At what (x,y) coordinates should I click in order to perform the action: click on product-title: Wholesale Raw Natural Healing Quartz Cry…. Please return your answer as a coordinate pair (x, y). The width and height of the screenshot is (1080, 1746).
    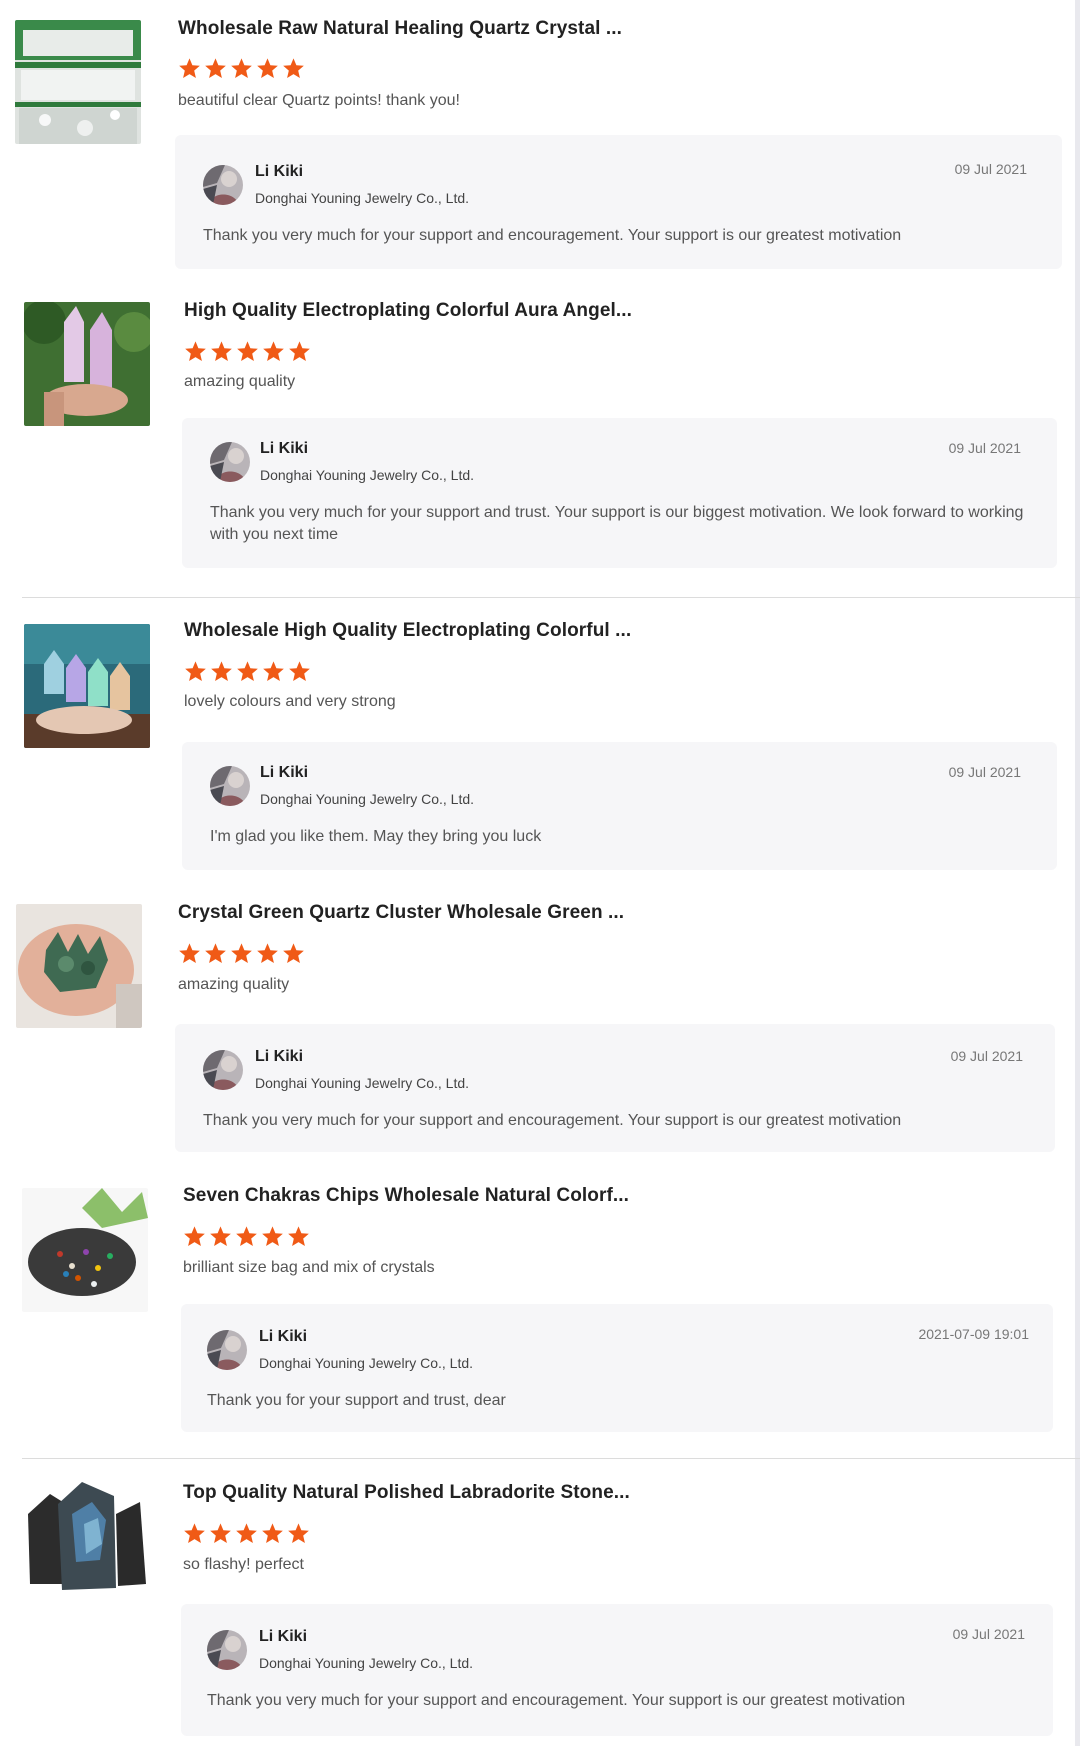
    Looking at the image, I should click on (400, 29).